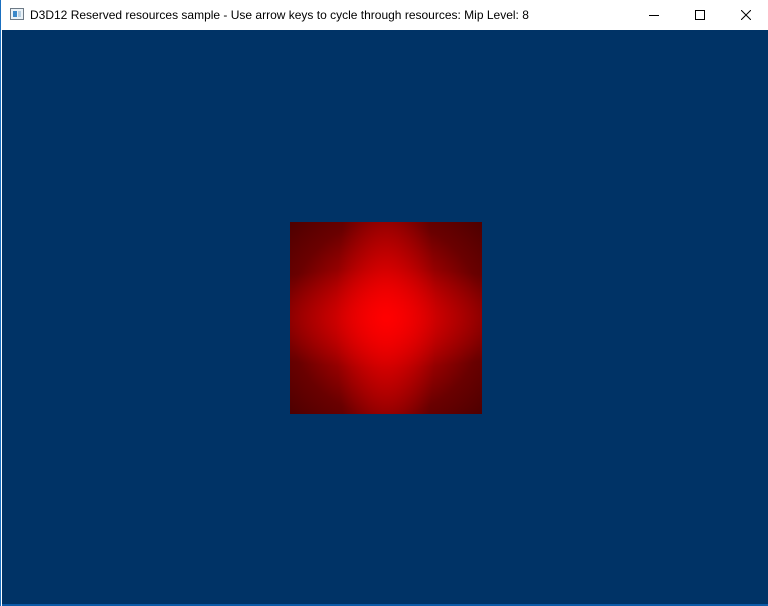  I want to click on close-button, so click(745, 15).